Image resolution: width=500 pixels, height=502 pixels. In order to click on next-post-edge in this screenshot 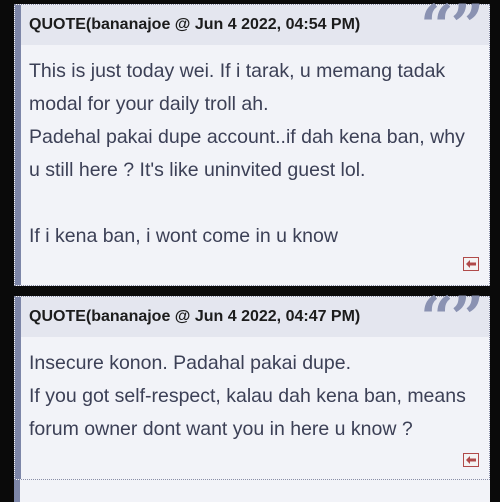, I will do `click(252, 491)`.